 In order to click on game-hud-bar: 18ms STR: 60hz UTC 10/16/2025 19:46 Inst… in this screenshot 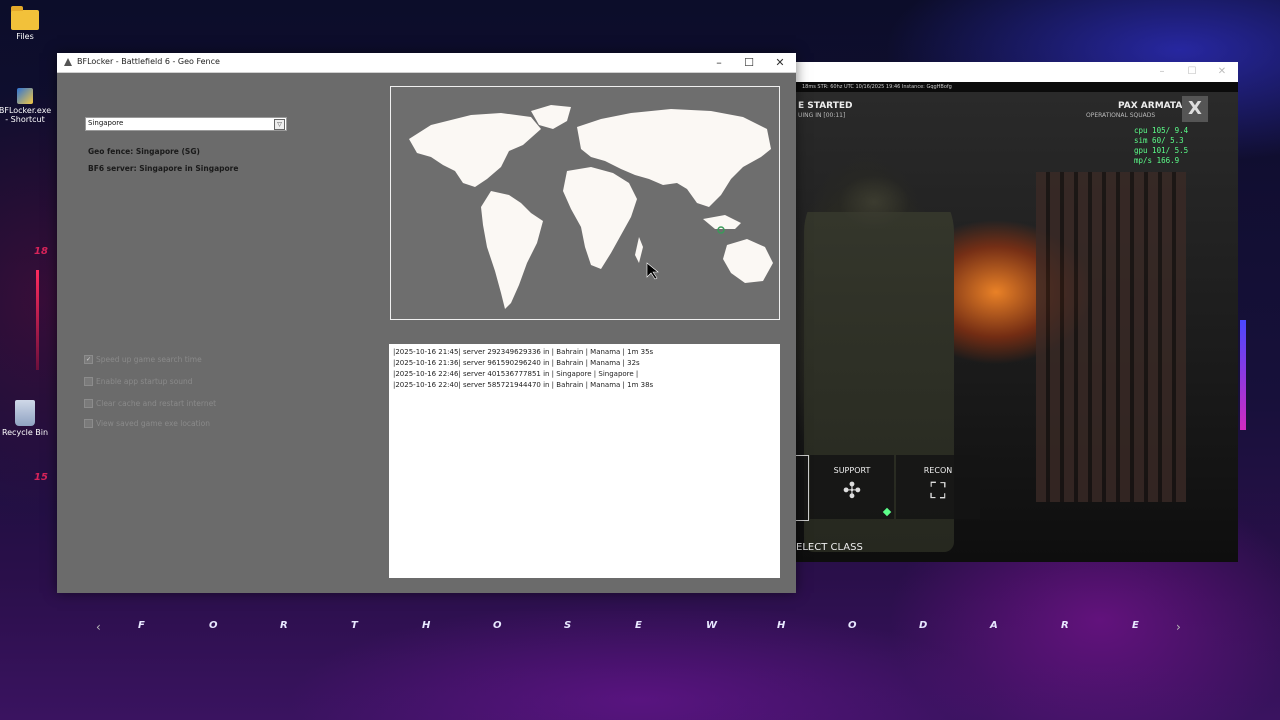, I will do `click(1017, 87)`.